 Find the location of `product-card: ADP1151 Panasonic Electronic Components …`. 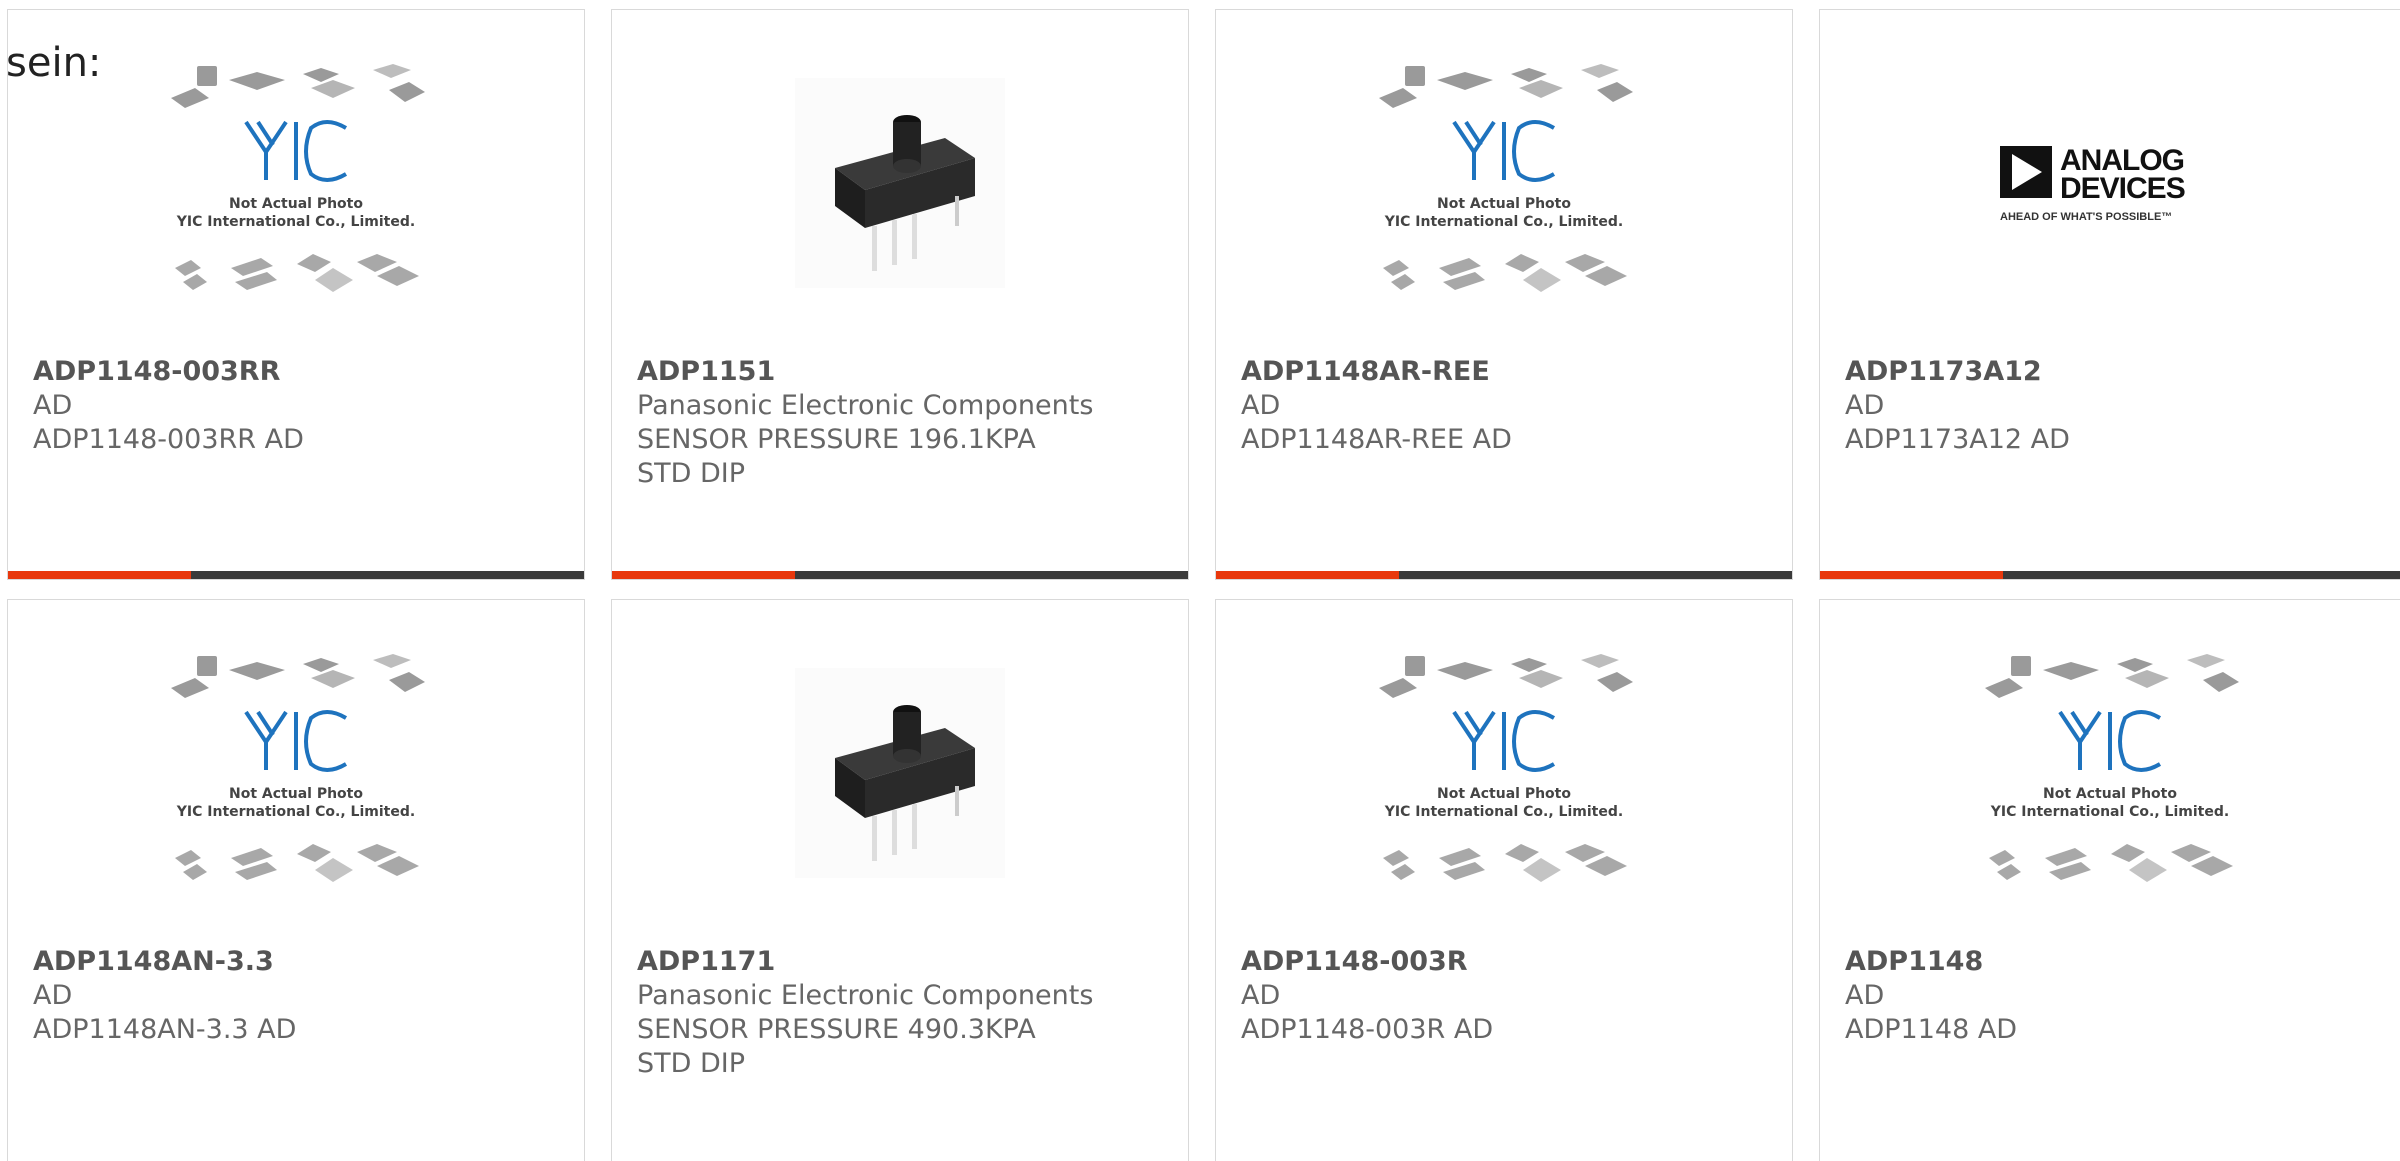

product-card: ADP1151 Panasonic Electronic Components … is located at coordinates (900, 294).